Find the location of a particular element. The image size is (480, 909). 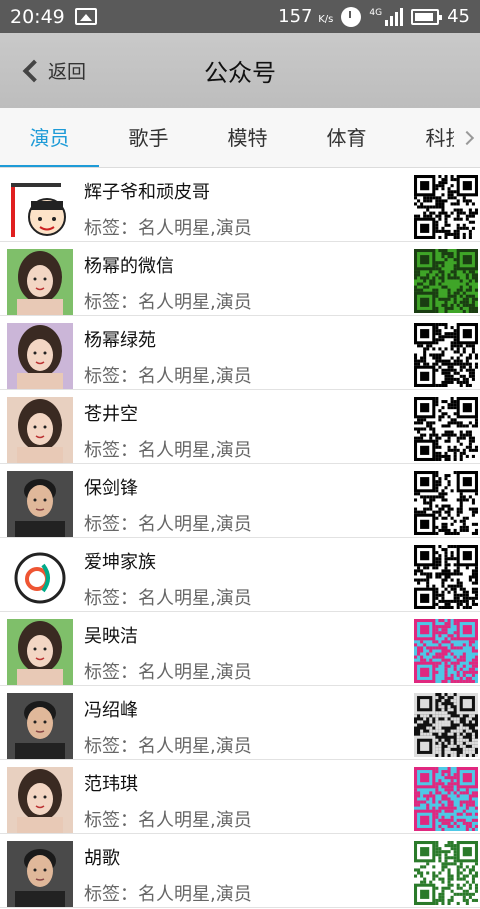

battery-icon is located at coordinates (427, 16).